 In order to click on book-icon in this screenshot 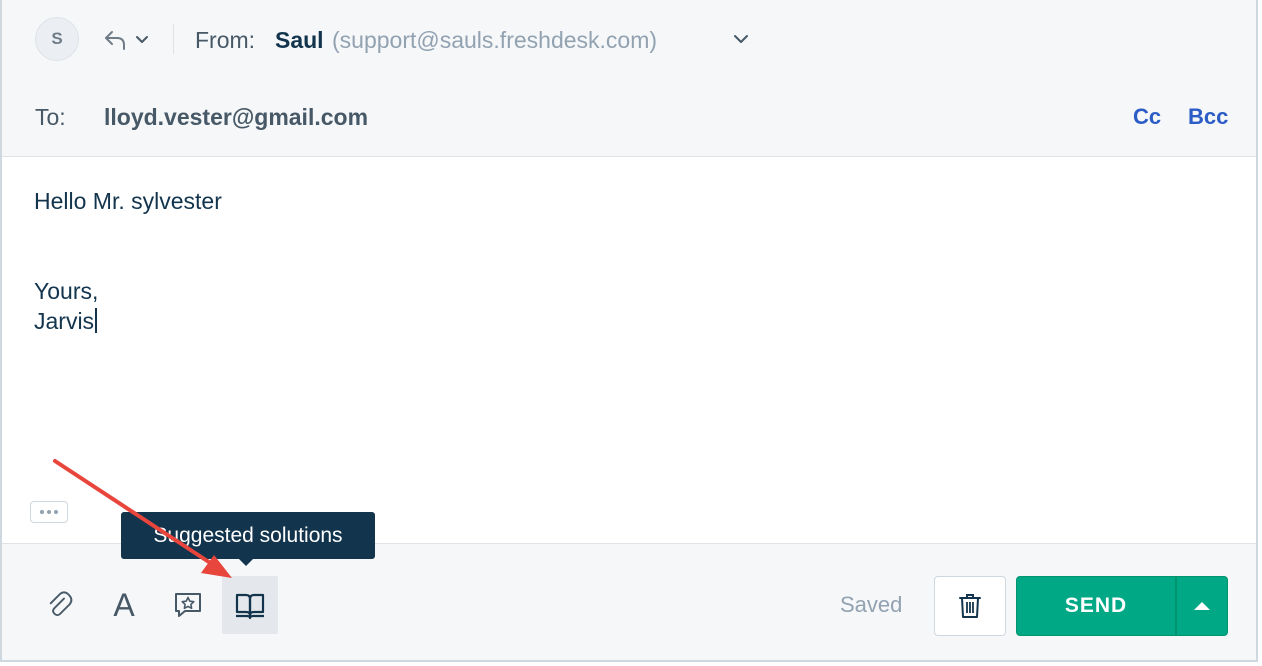, I will do `click(250, 606)`.